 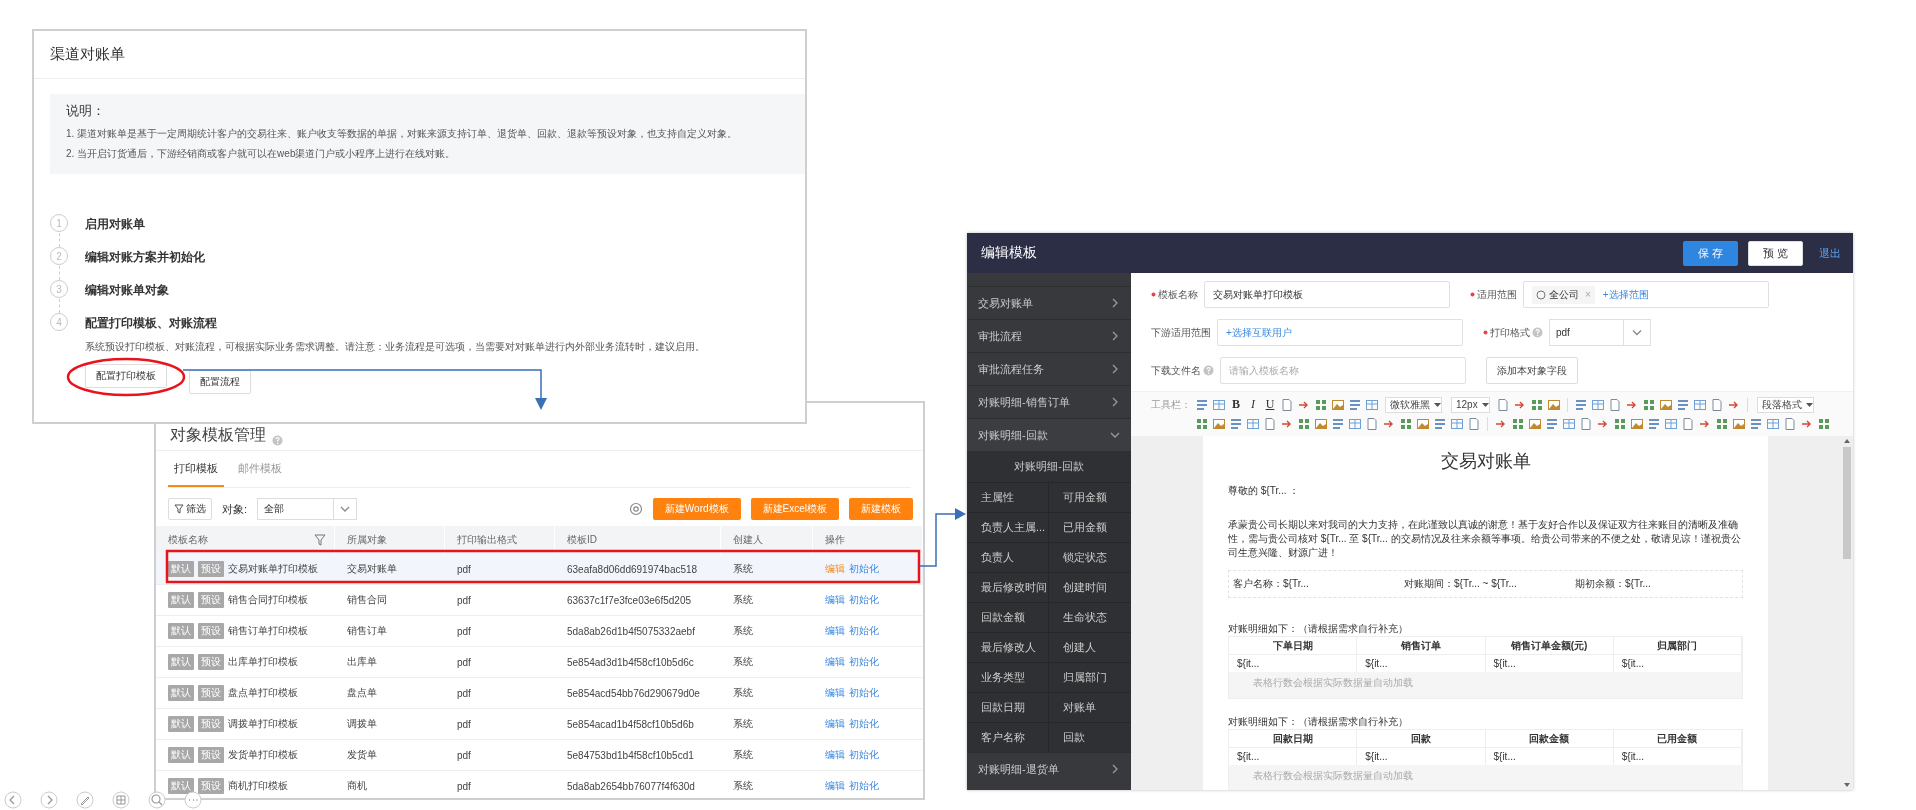 I want to click on table-cell: 63637c1f7e3fce03e6f5d205, so click(x=638, y=600).